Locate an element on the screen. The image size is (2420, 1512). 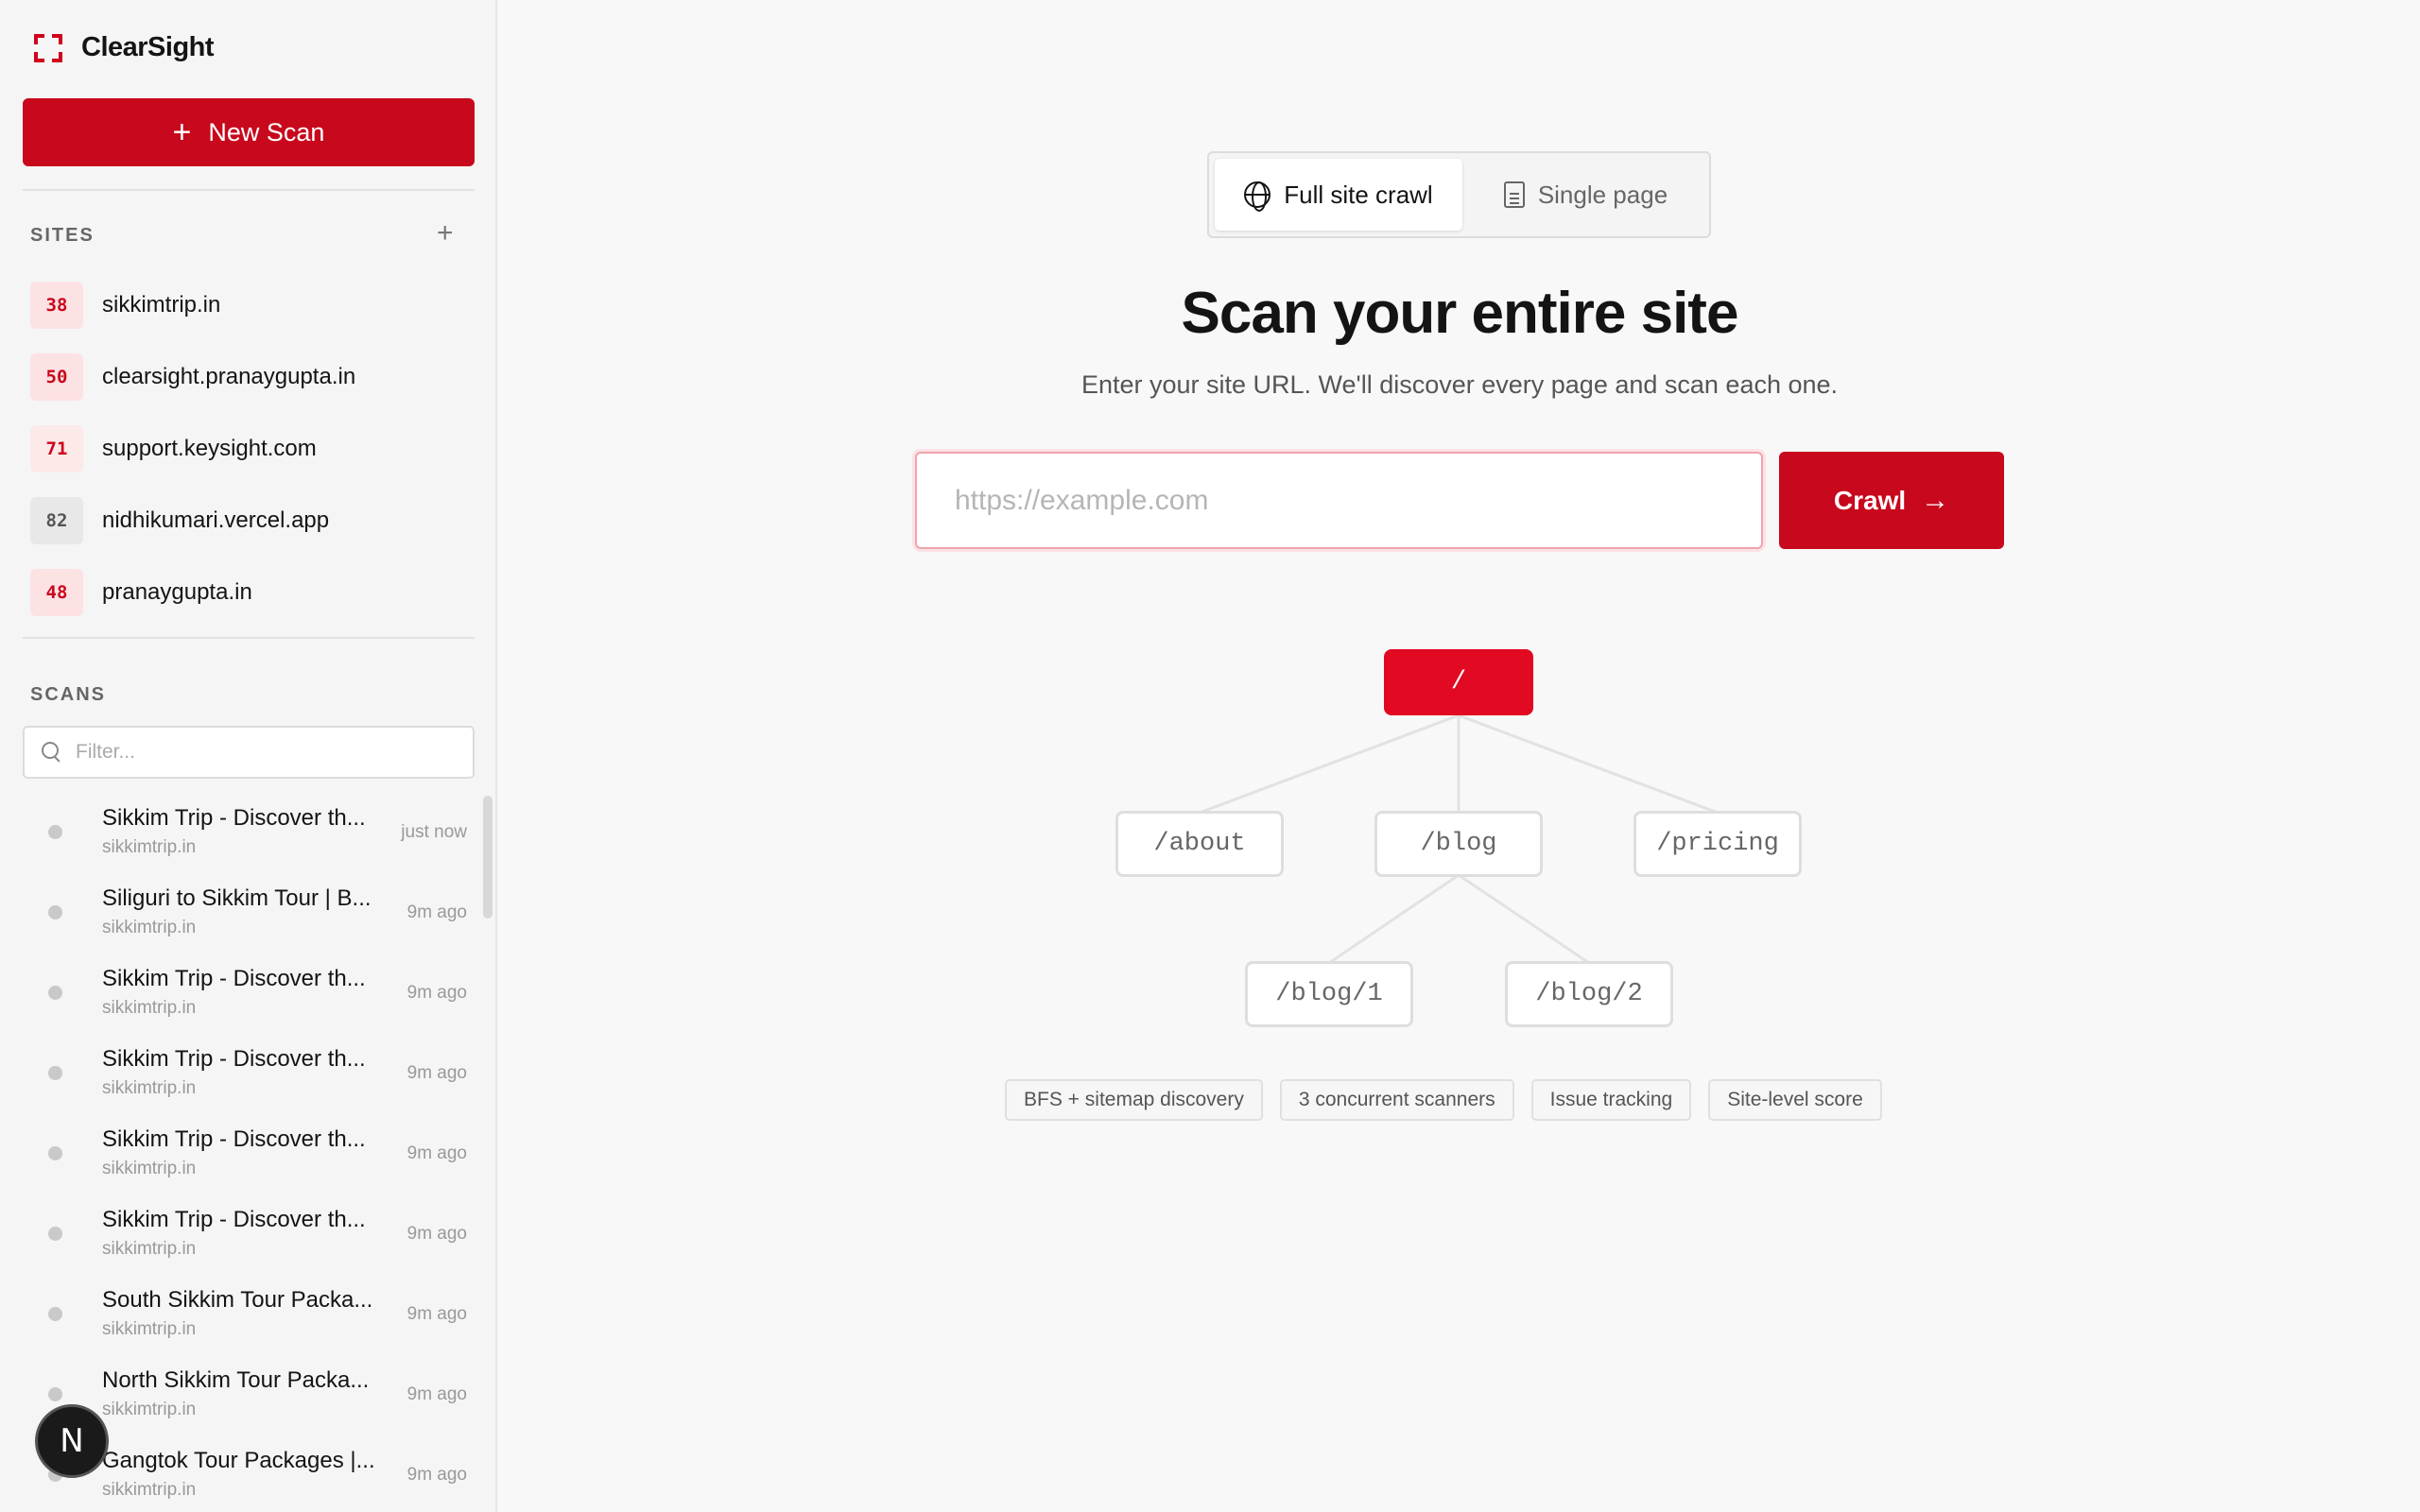
feature-chip: BFS + sitemap discovery is located at coordinates (1134, 1100).